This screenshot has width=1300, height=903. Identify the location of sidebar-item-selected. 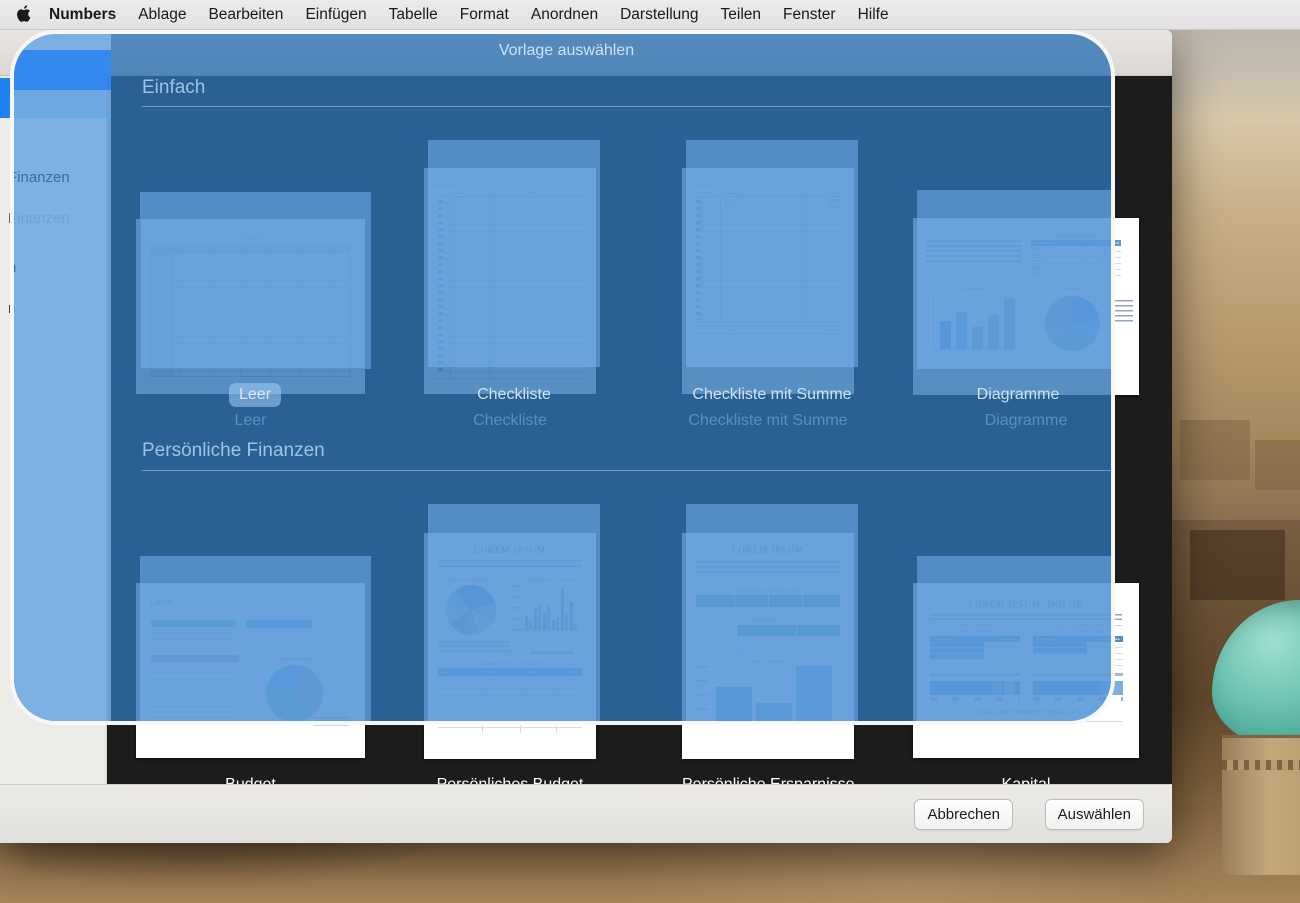
(53, 98).